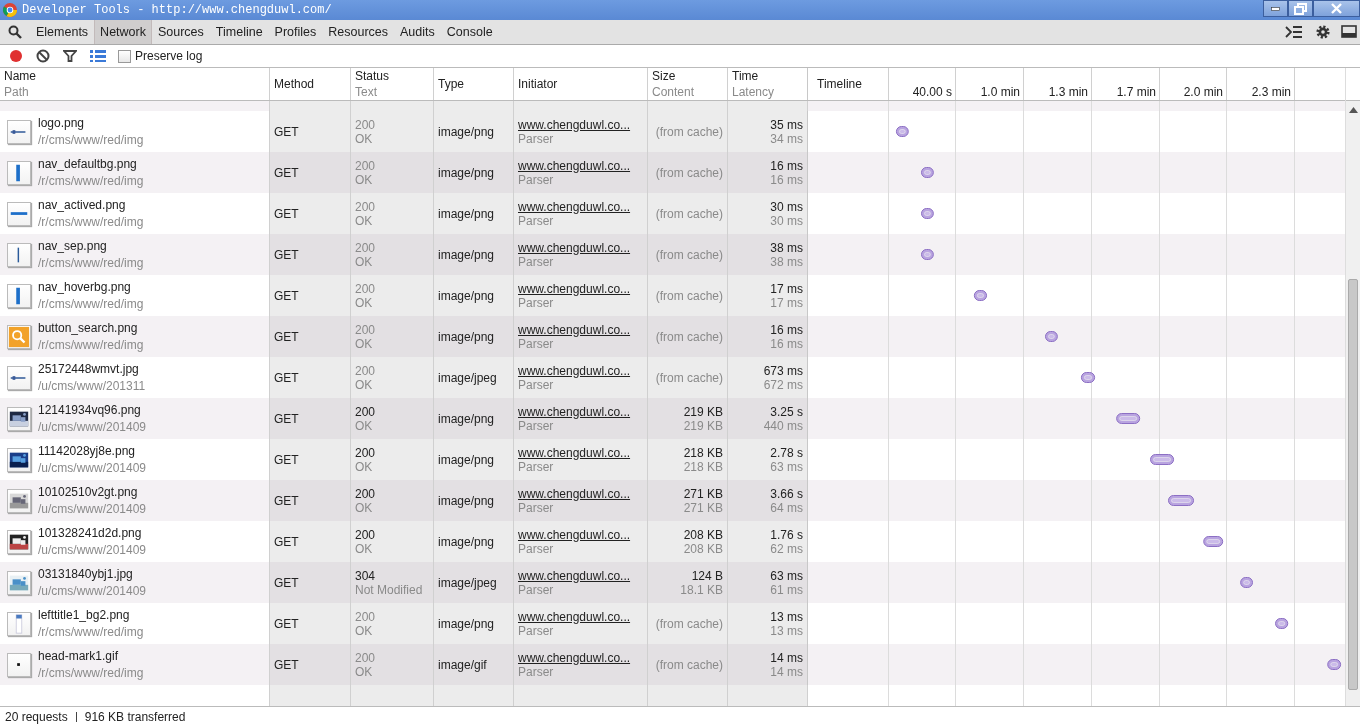 The width and height of the screenshot is (1360, 728). I want to click on column-header: Type, so click(473, 84).